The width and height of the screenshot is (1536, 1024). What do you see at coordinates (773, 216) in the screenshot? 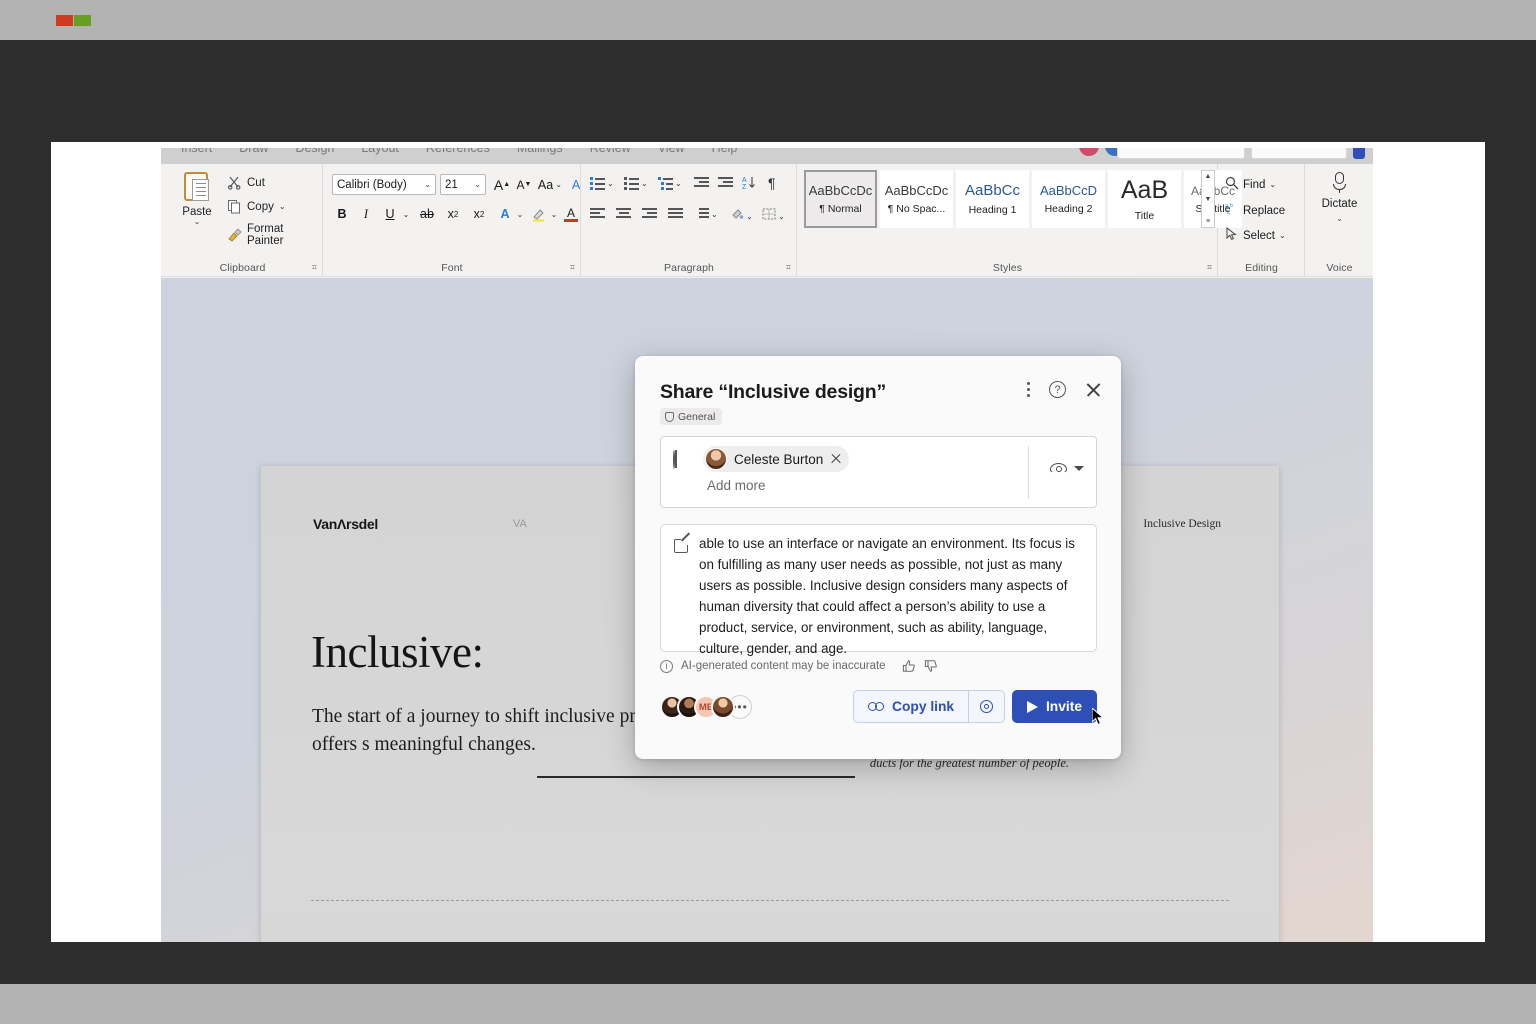
I see `borders-button: ⌄` at bounding box center [773, 216].